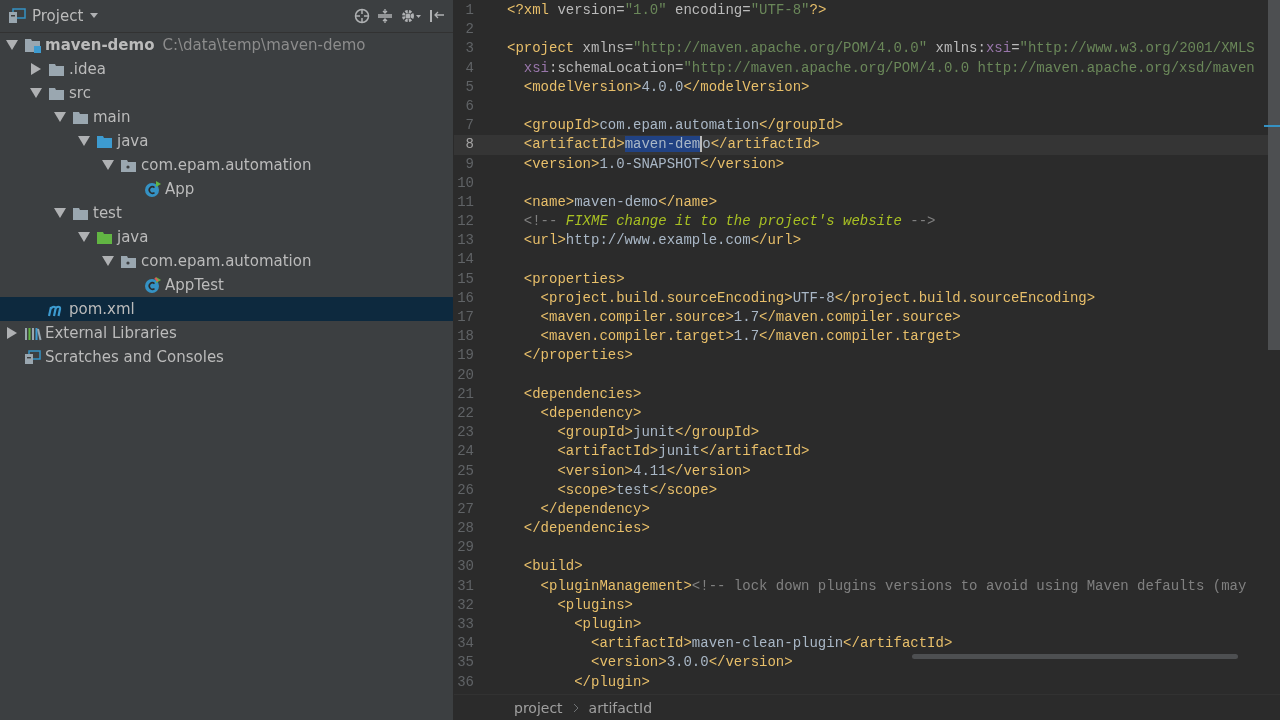 This screenshot has height=720, width=1280. I want to click on project-view-dropdown: Project, so click(54, 16).